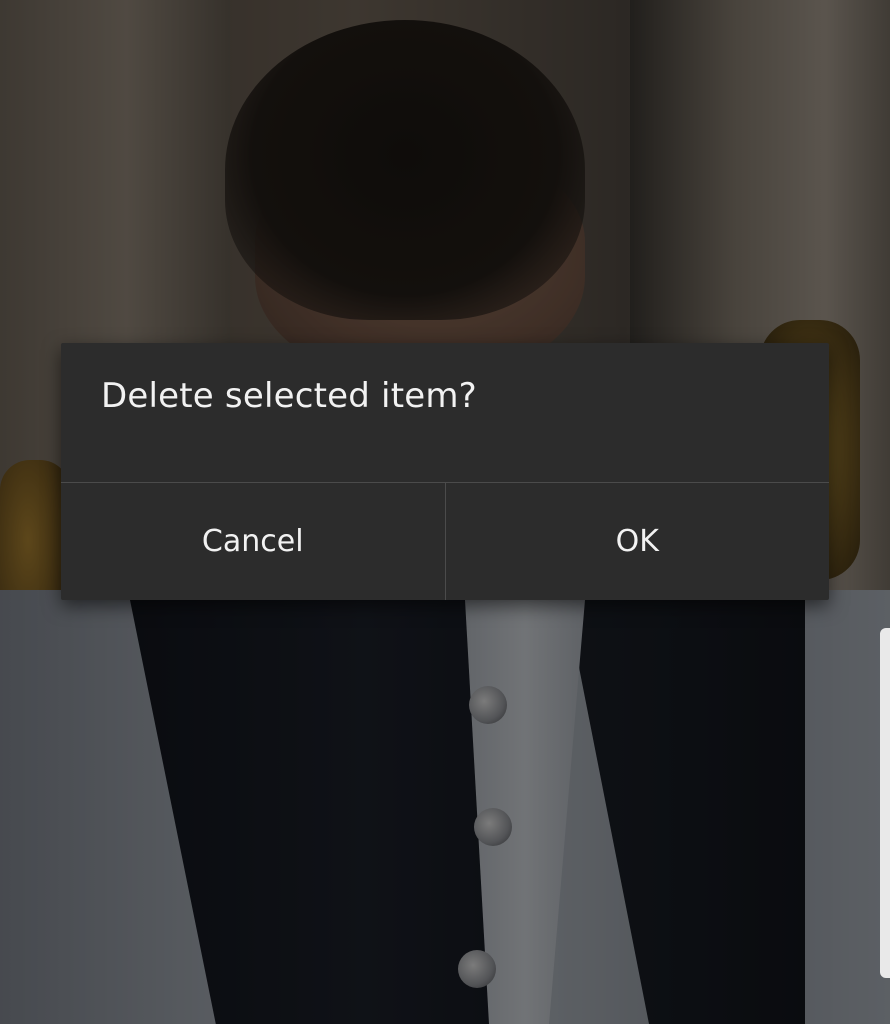 The width and height of the screenshot is (890, 1024). I want to click on dialog-message: Delete selected item?, so click(289, 396).